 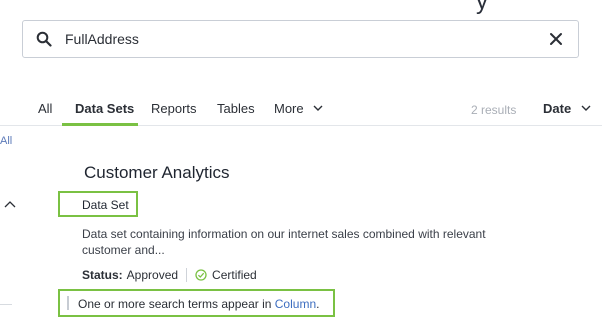 What do you see at coordinates (174, 108) in the screenshot?
I see `tab-reports: Reports` at bounding box center [174, 108].